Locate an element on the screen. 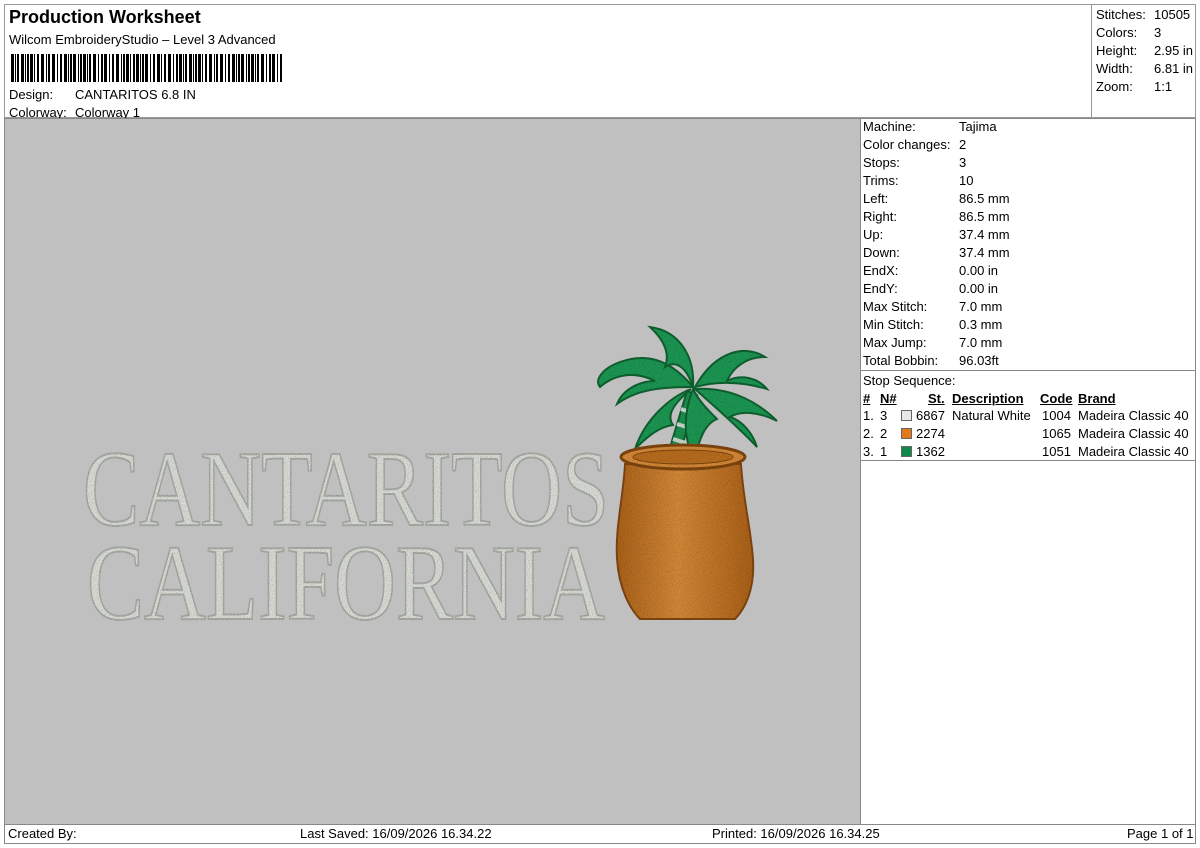 This screenshot has height=848, width=1200. summary-value: 1:1 is located at coordinates (1163, 86).